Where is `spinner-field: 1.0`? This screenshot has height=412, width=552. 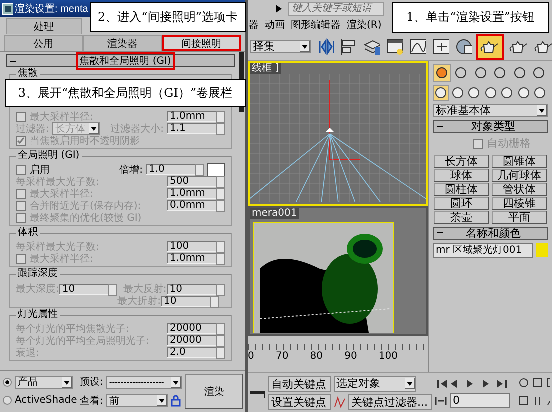 spinner-field: 1.0 is located at coordinates (175, 169).